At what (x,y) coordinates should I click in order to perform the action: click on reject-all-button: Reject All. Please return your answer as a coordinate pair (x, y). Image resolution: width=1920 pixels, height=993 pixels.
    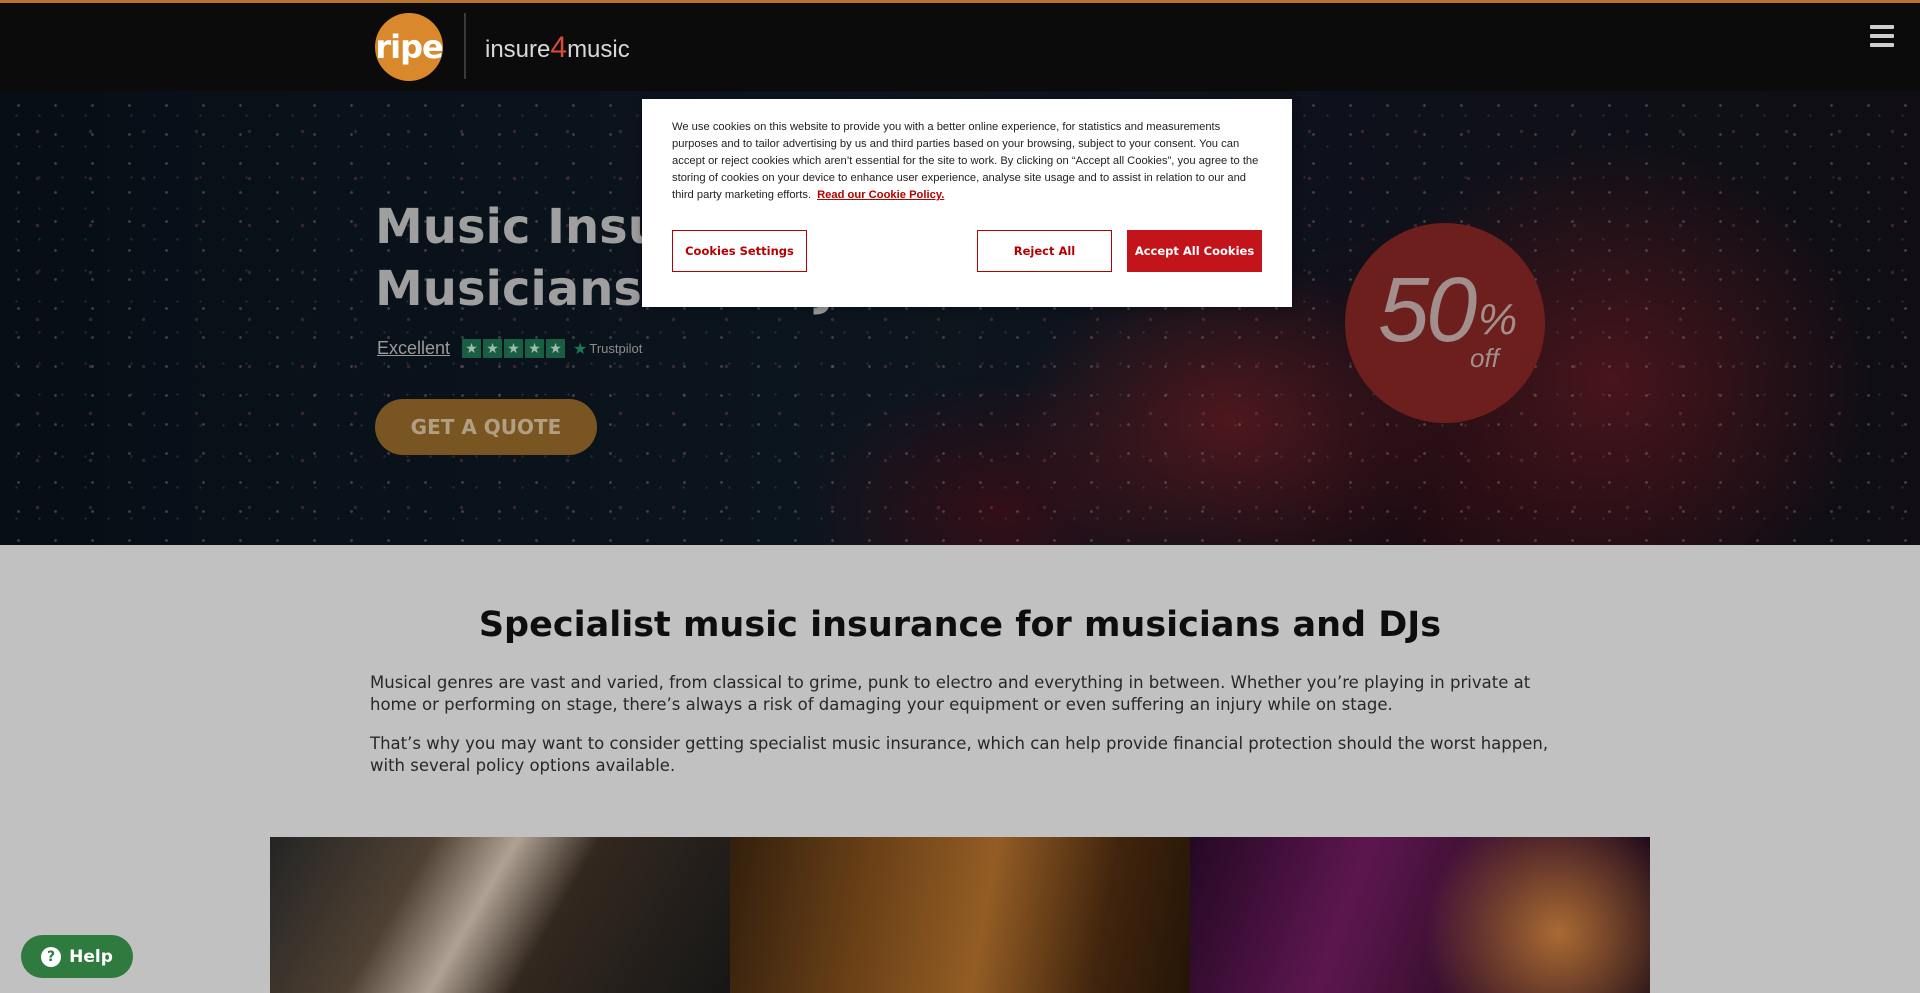
    Looking at the image, I should click on (1044, 251).